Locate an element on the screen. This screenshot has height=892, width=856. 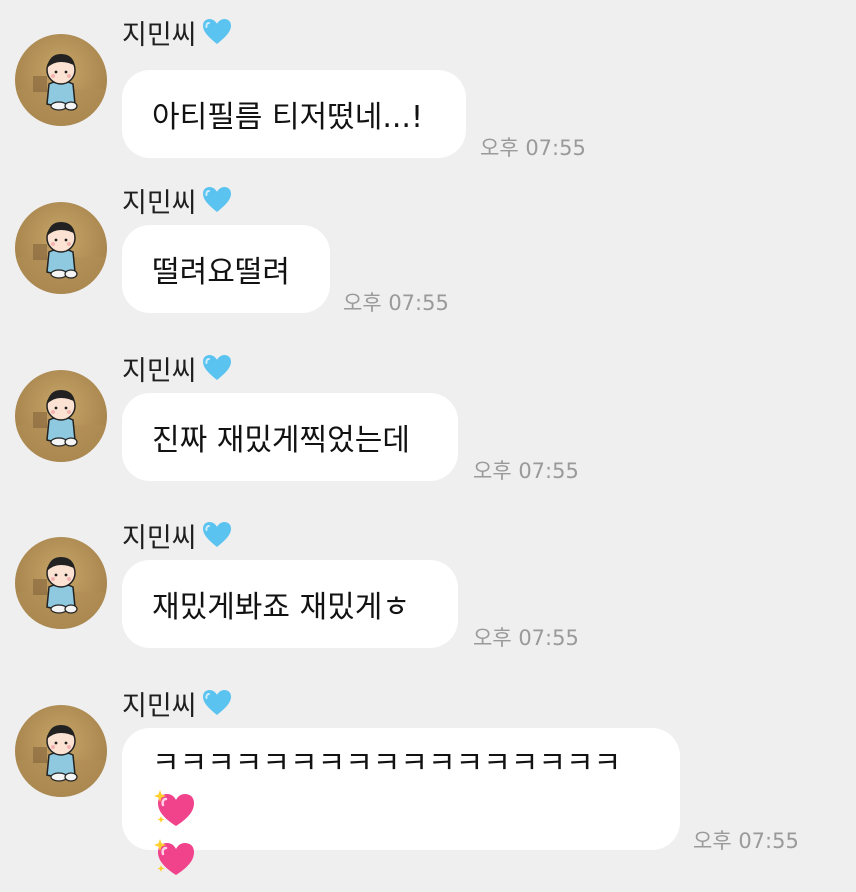
message-bubble: 떨려요떨려 is located at coordinates (226, 269).